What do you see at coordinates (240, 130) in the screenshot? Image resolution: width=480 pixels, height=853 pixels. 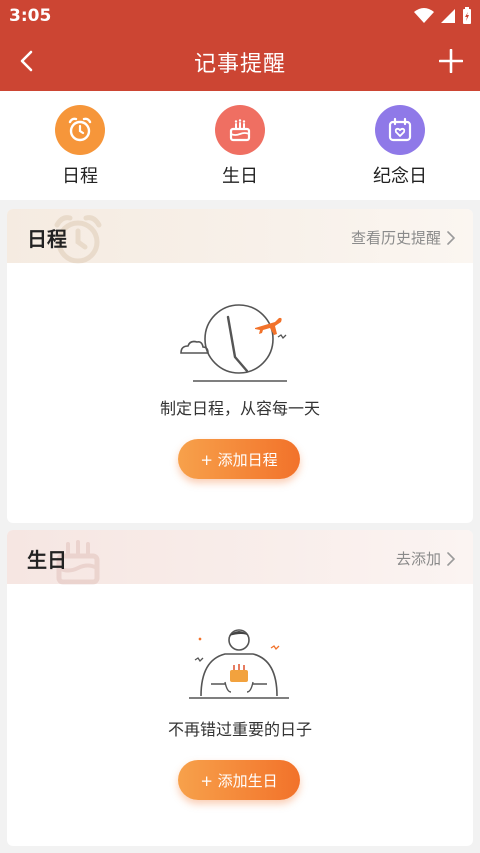 I see `birthday-cake-icon` at bounding box center [240, 130].